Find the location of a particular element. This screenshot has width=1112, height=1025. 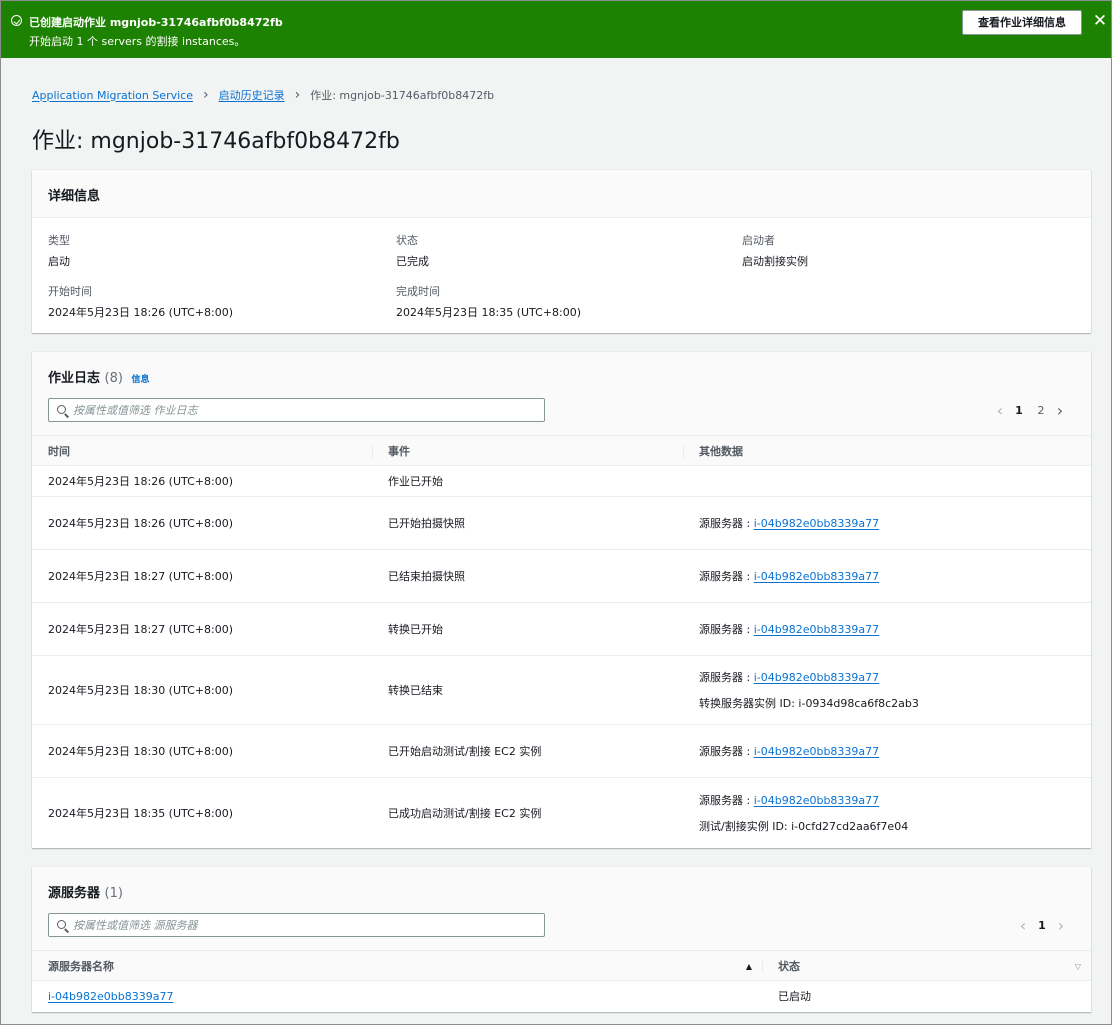

column-header-extra: 其他数据 is located at coordinates (887, 450).